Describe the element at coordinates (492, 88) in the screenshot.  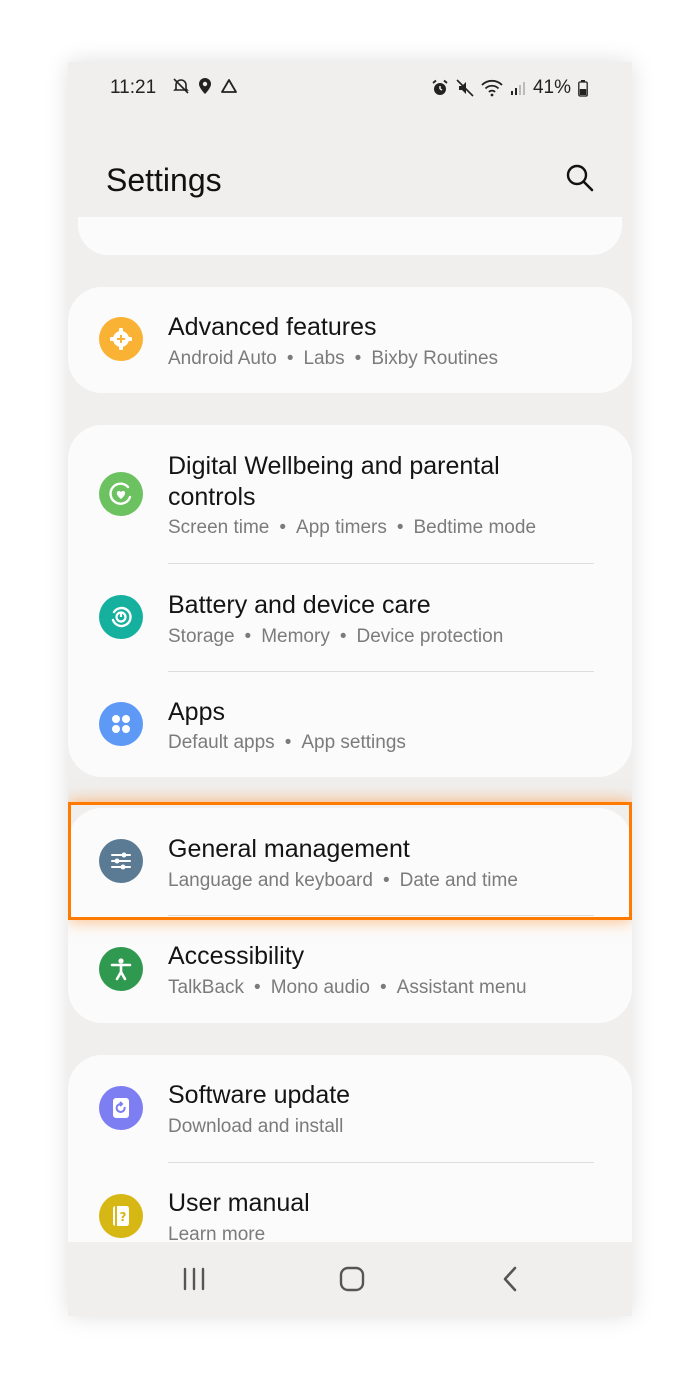
I see `wifi-icon` at that location.